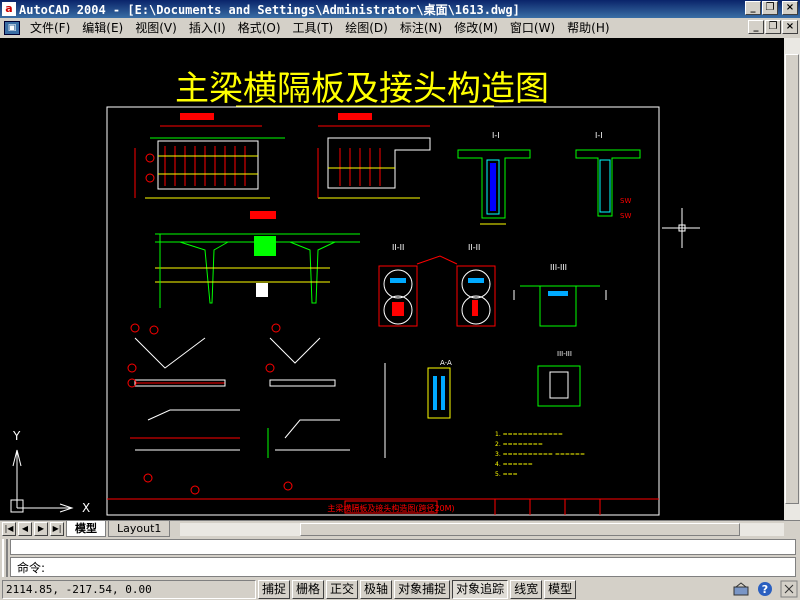  Describe the element at coordinates (532, 28) in the screenshot. I see `menu-window: 窗口(W)` at that location.